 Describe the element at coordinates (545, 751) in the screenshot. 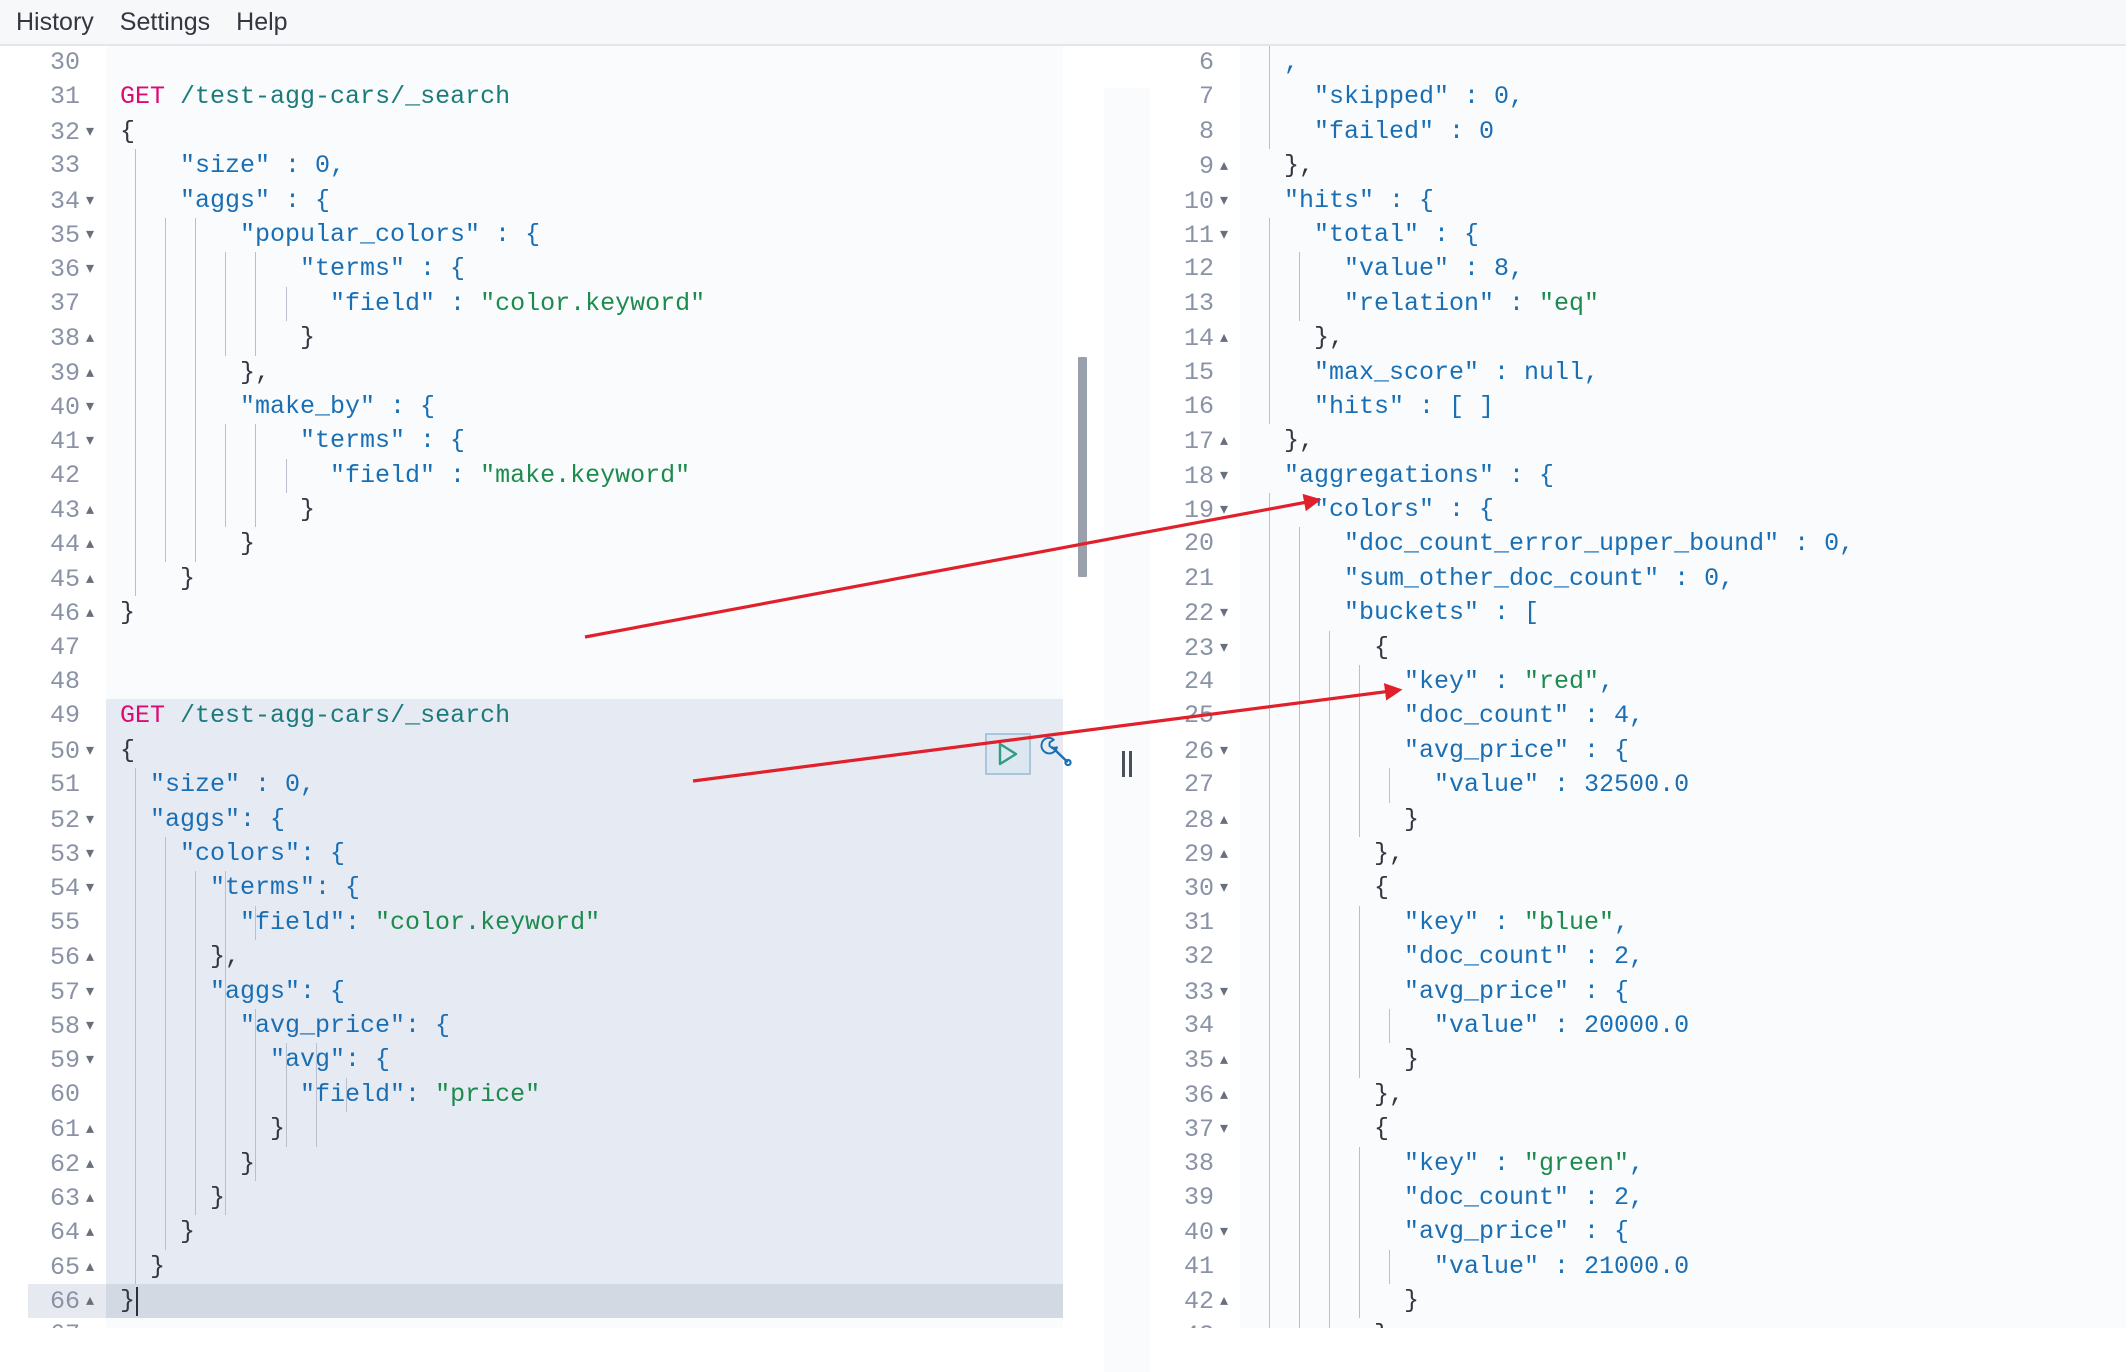

I see `code-line: 50 ▾ {` at that location.